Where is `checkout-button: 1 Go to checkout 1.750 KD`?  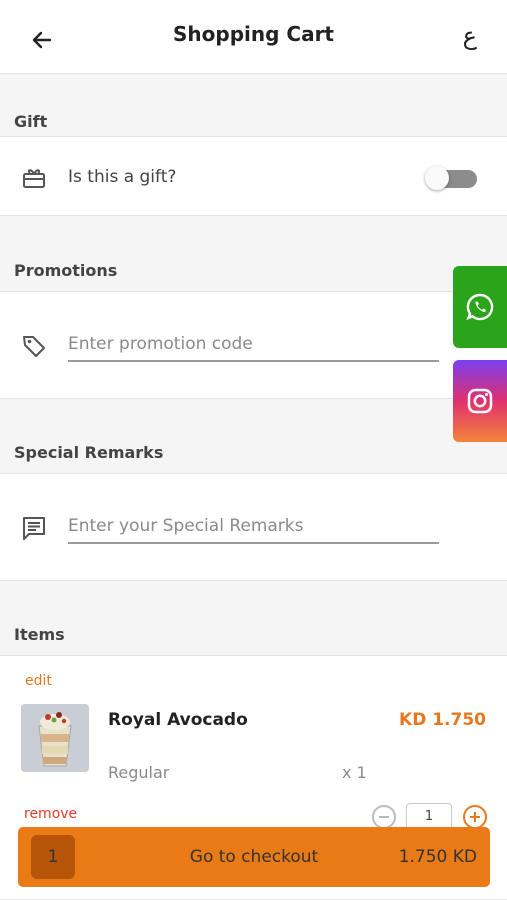
checkout-button: 1 Go to checkout 1.750 KD is located at coordinates (254, 857).